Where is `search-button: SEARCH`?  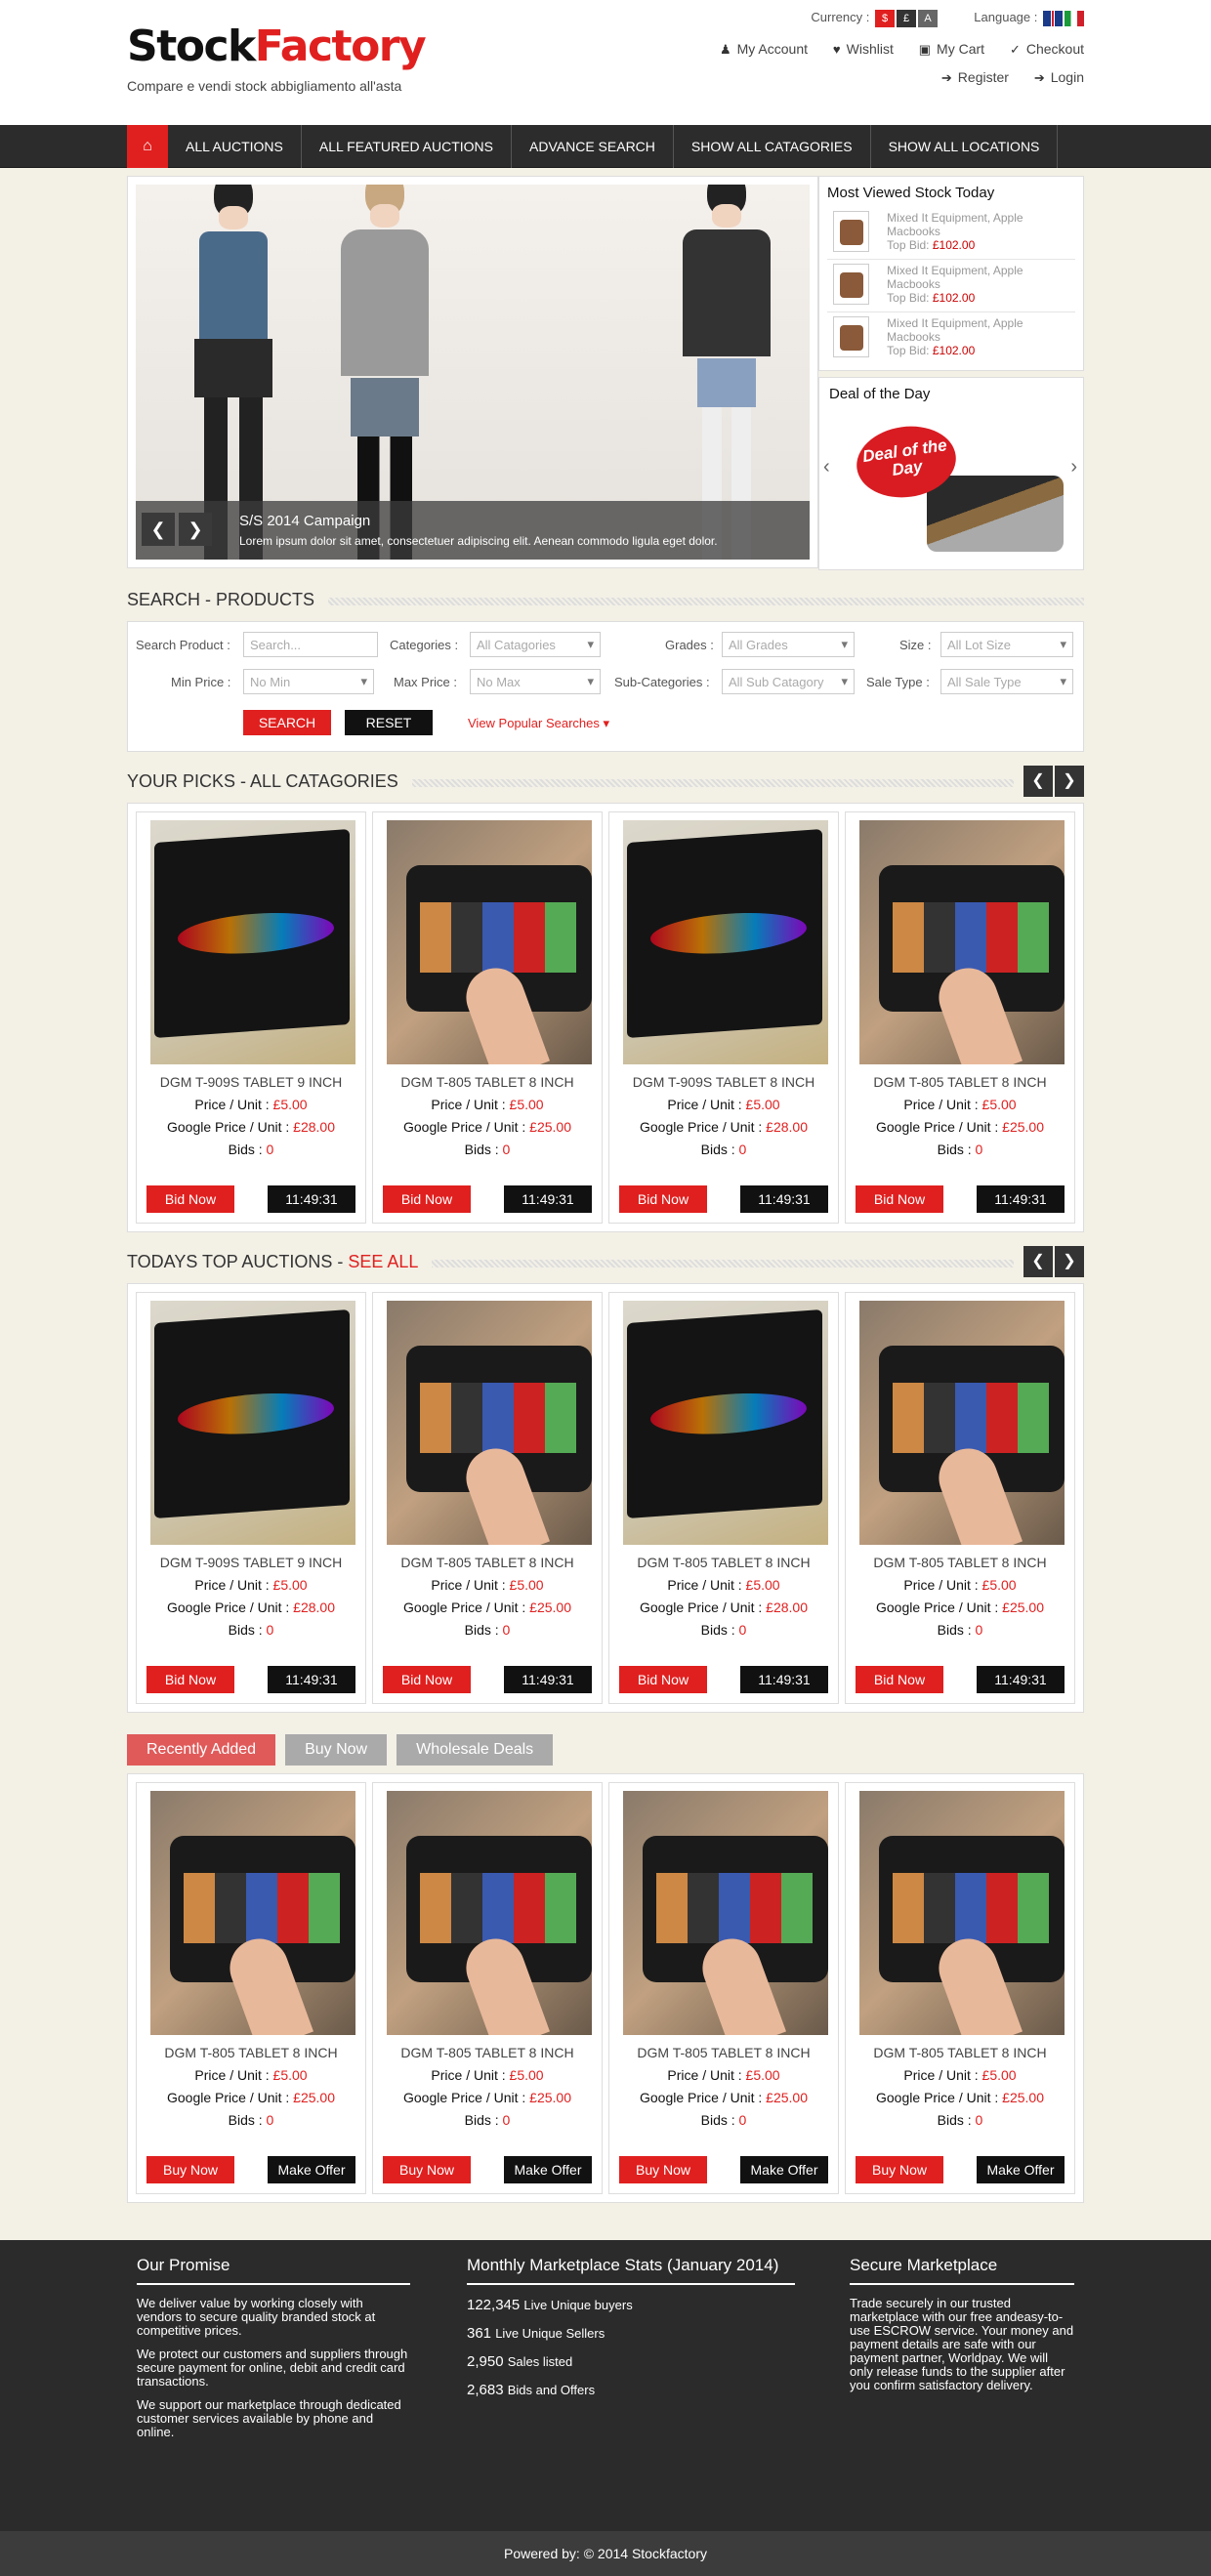 search-button: SEARCH is located at coordinates (287, 722).